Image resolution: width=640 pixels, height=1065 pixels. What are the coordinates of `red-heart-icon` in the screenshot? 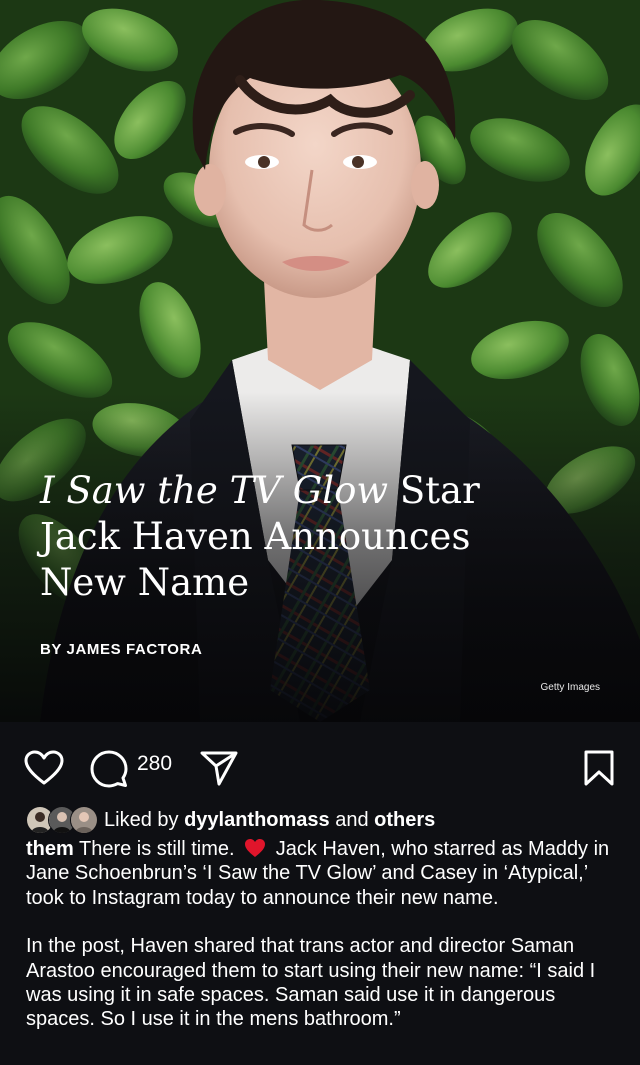 It's located at (255, 848).